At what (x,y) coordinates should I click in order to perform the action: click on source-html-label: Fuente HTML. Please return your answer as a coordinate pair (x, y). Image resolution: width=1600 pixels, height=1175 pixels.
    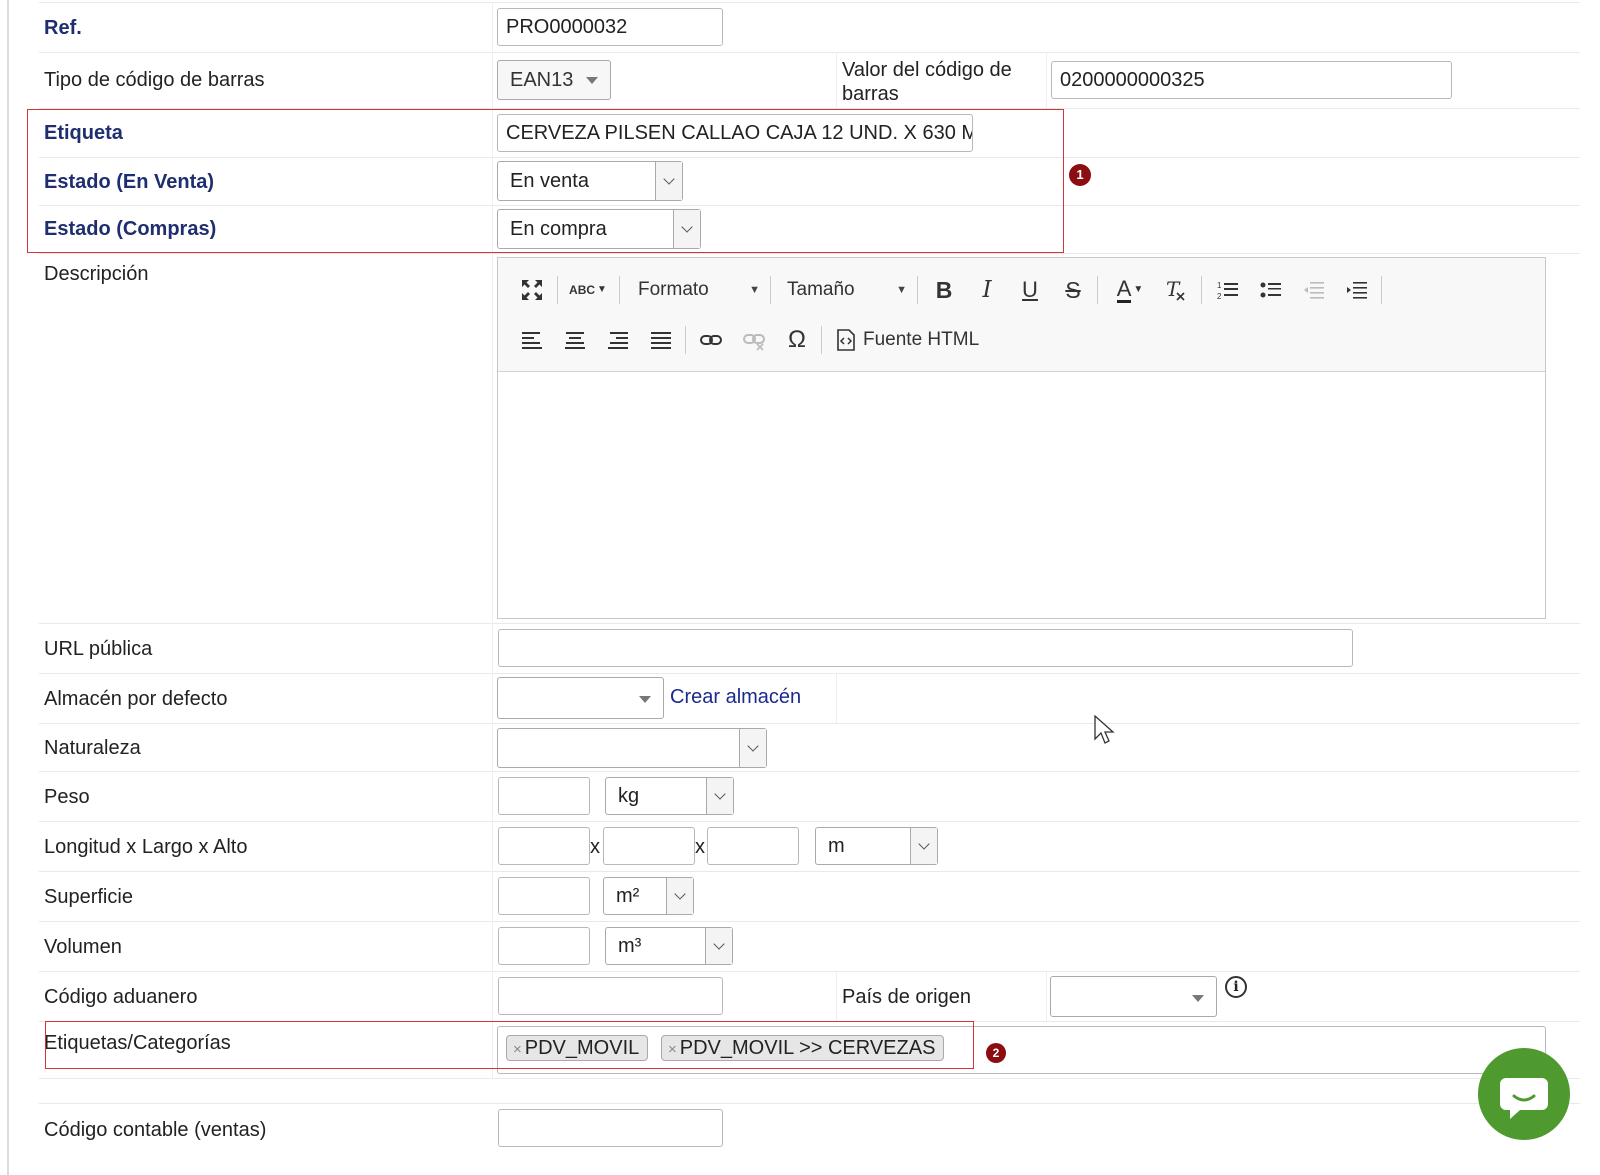
    Looking at the image, I should click on (921, 339).